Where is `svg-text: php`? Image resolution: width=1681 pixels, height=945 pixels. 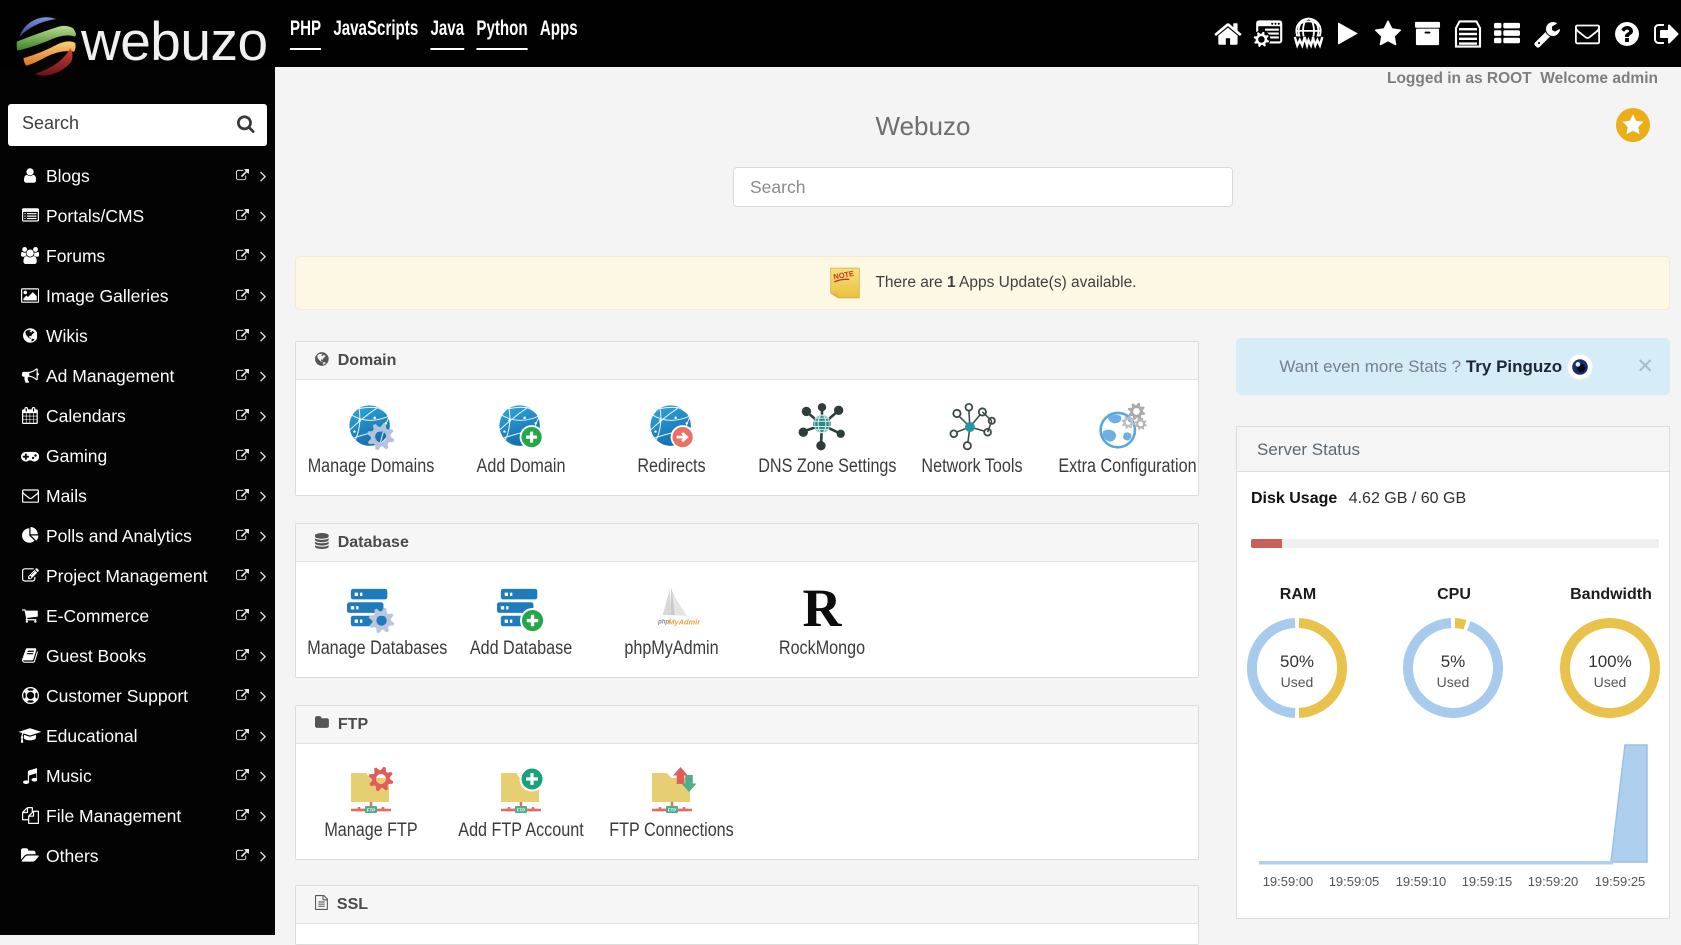 svg-text: php is located at coordinates (663, 622).